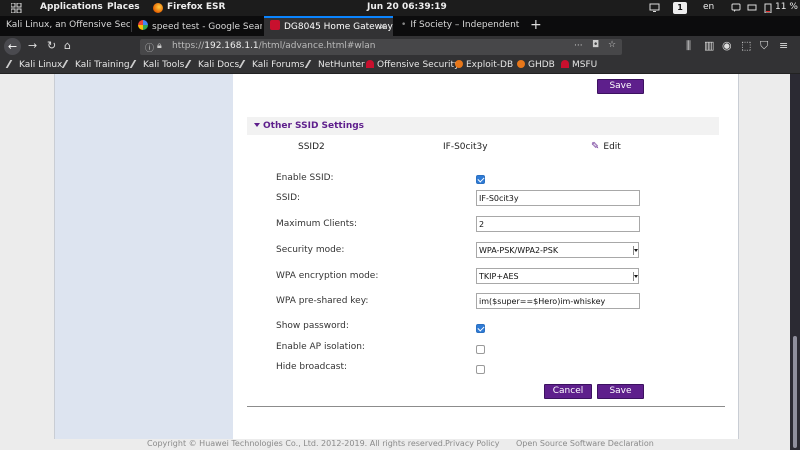 The width and height of the screenshot is (800, 450). What do you see at coordinates (620, 86) in the screenshot?
I see `top-save-button: Save` at bounding box center [620, 86].